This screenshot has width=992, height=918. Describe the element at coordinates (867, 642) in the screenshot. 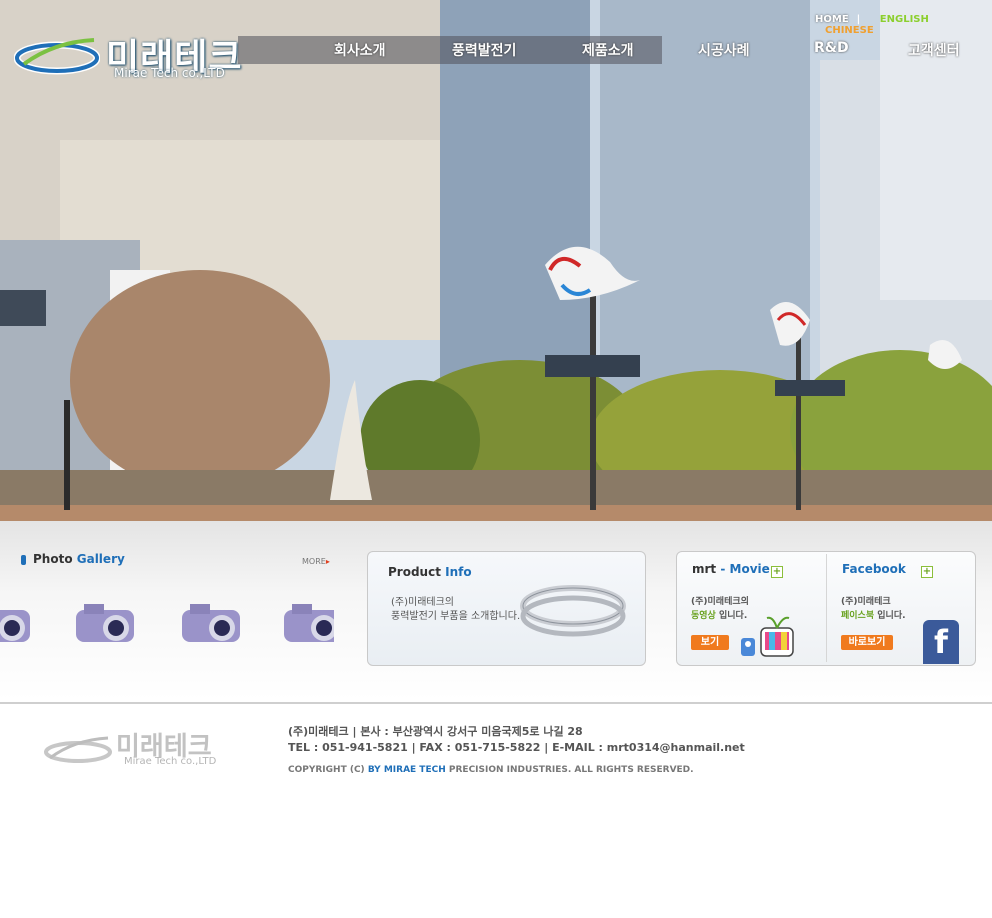

I see `facebook-visit-button: 바로보기` at that location.